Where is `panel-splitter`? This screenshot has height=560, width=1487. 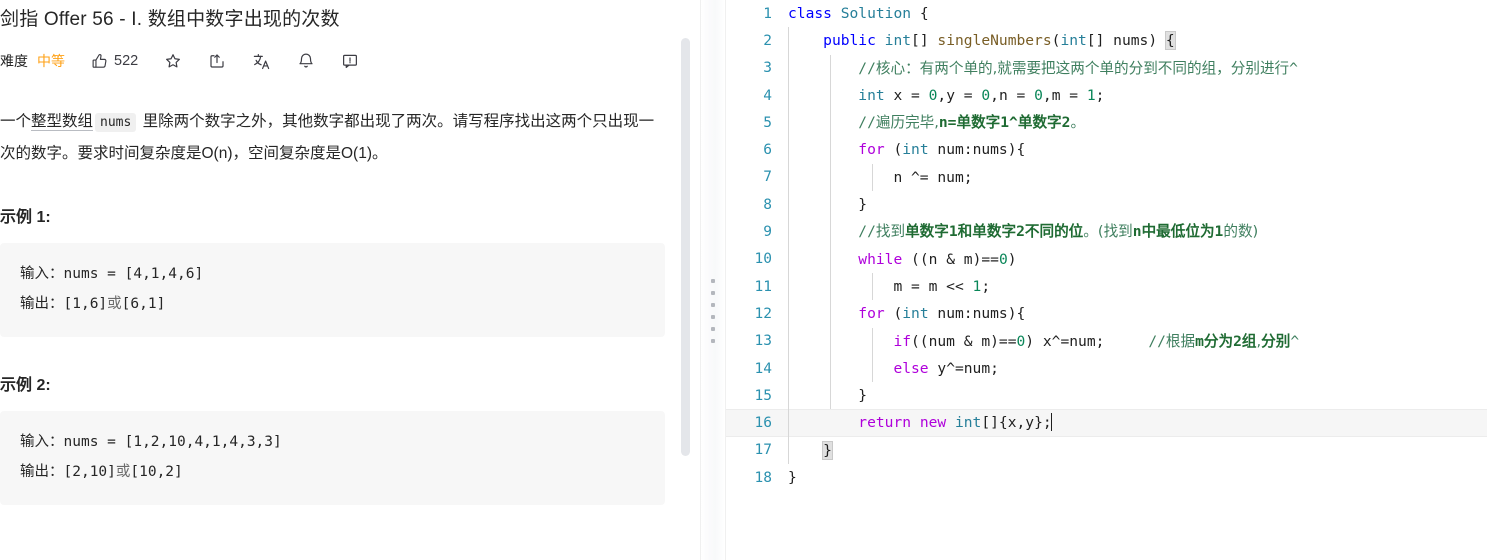 panel-splitter is located at coordinates (713, 280).